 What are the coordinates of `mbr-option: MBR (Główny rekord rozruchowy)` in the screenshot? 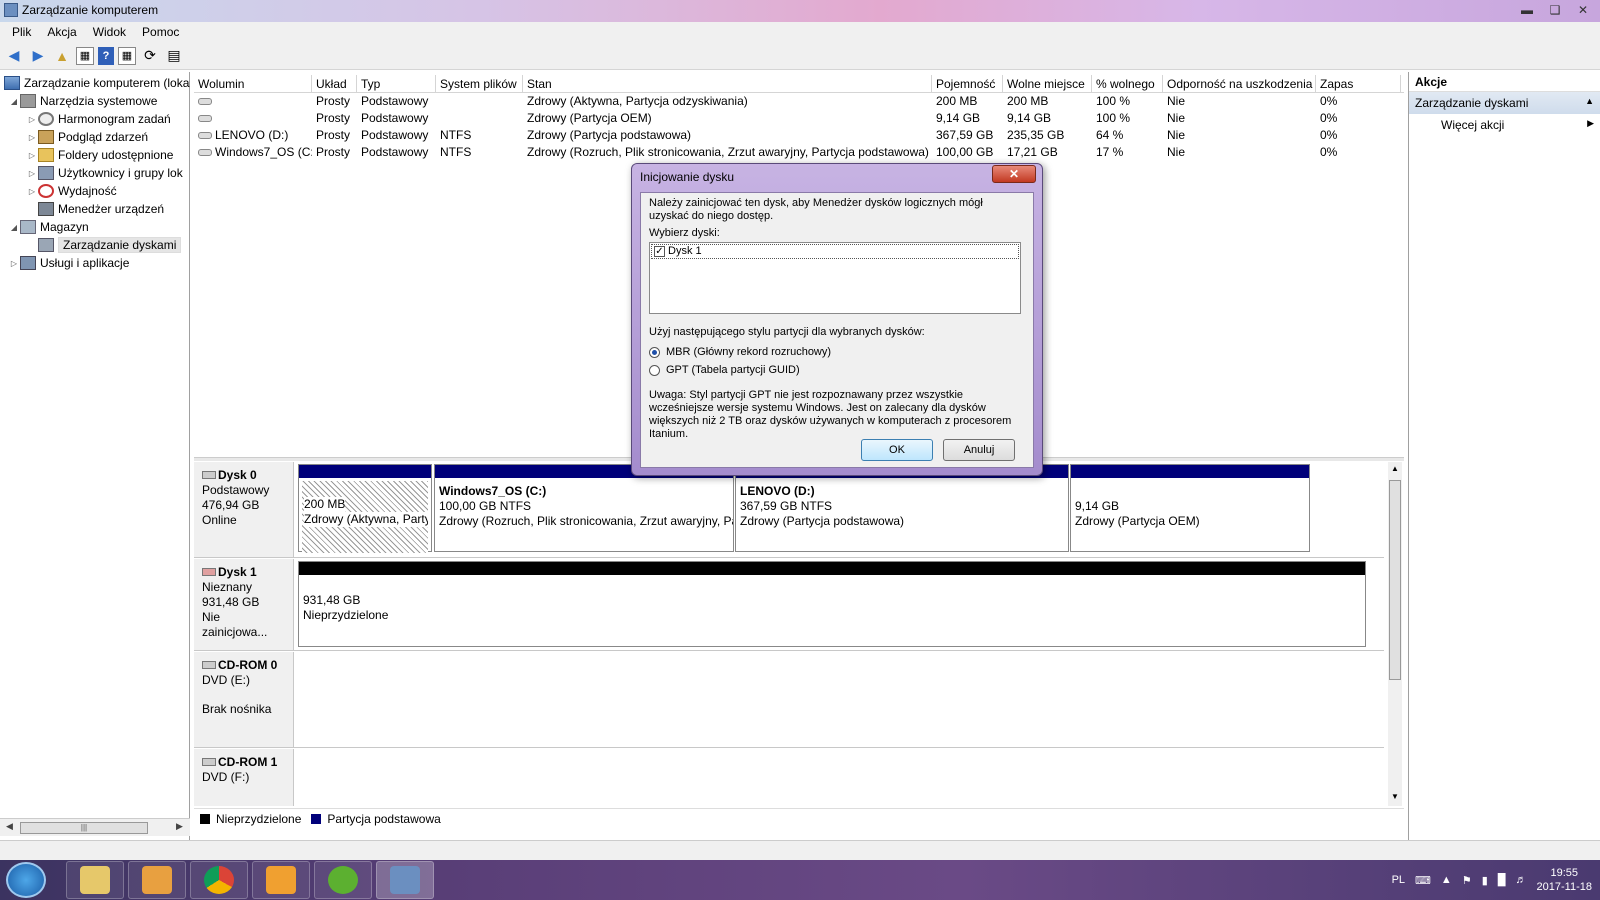 It's located at (837, 352).